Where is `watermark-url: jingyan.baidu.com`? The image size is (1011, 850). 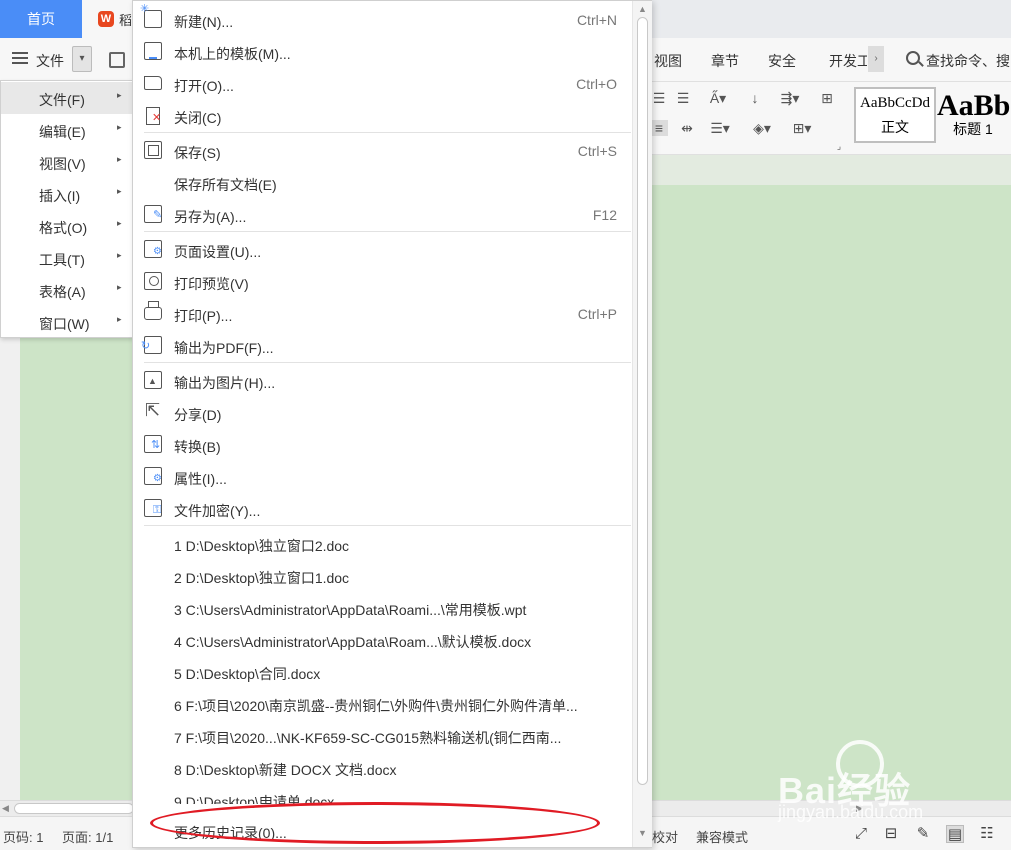
watermark-url: jingyan.baidu.com is located at coordinates (851, 812).